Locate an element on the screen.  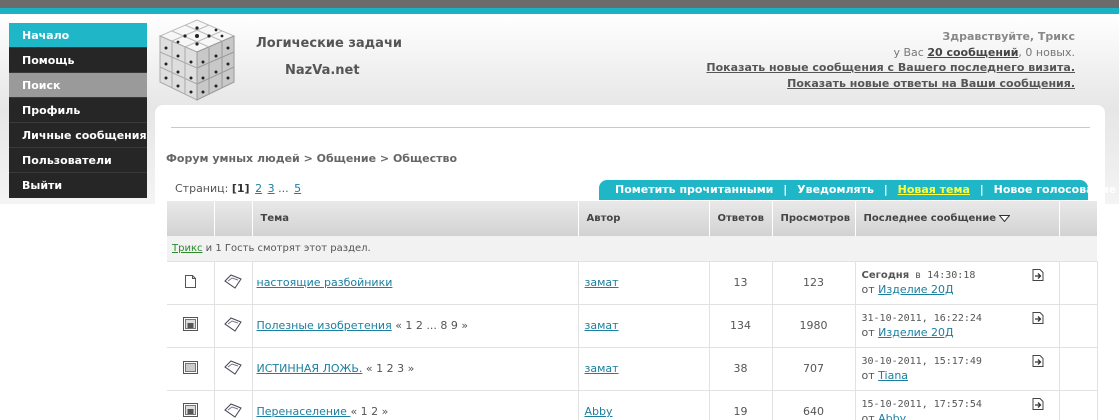
msg-suffix: , 0 новых. is located at coordinates (1046, 52).